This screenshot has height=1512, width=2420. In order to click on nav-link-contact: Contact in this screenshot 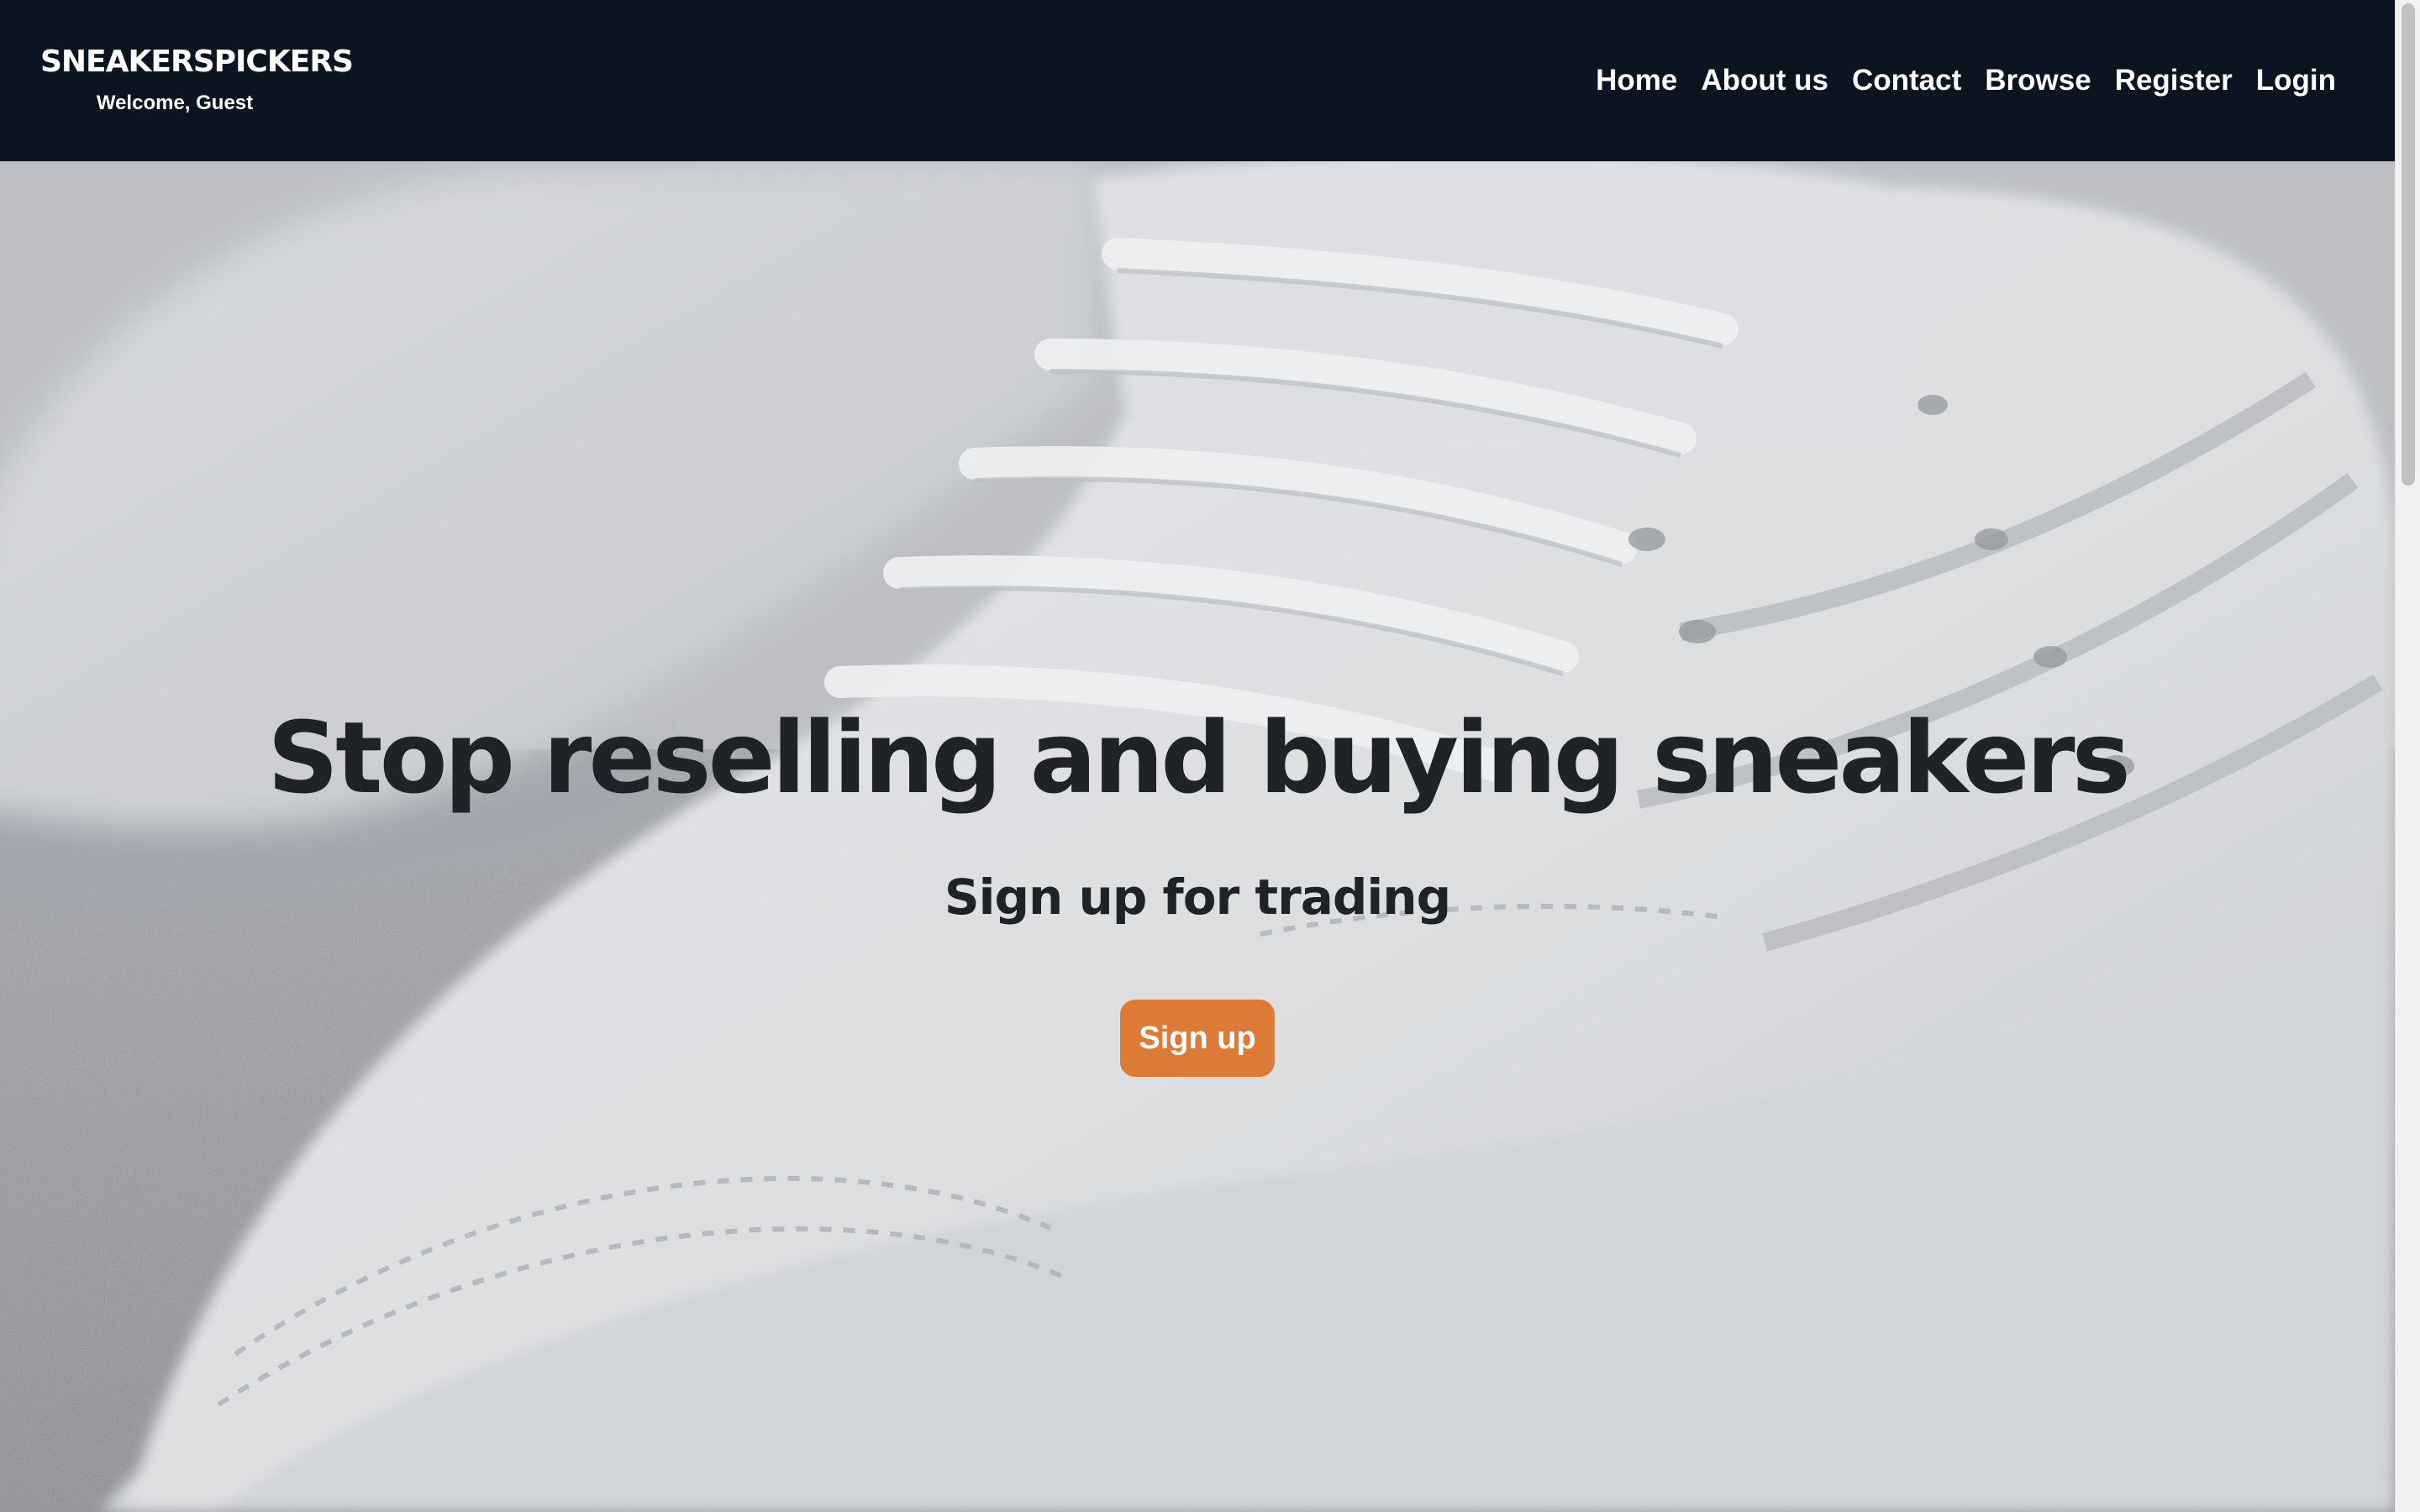, I will do `click(1907, 80)`.